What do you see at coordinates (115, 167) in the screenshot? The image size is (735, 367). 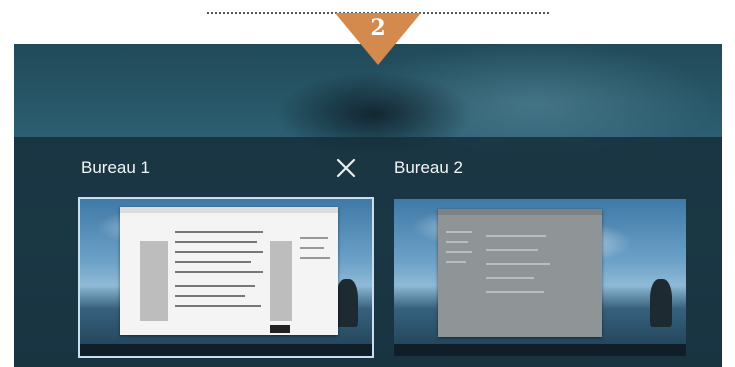 I see `desktop-1-label: Bureau 1` at bounding box center [115, 167].